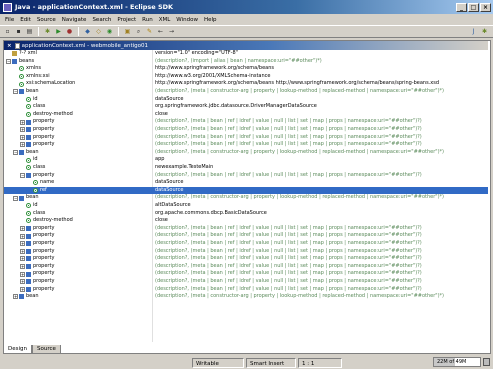 This screenshot has width=493, height=369. What do you see at coordinates (457, 362) in the screenshot?
I see `heap-status: 22M of 49M` at bounding box center [457, 362].